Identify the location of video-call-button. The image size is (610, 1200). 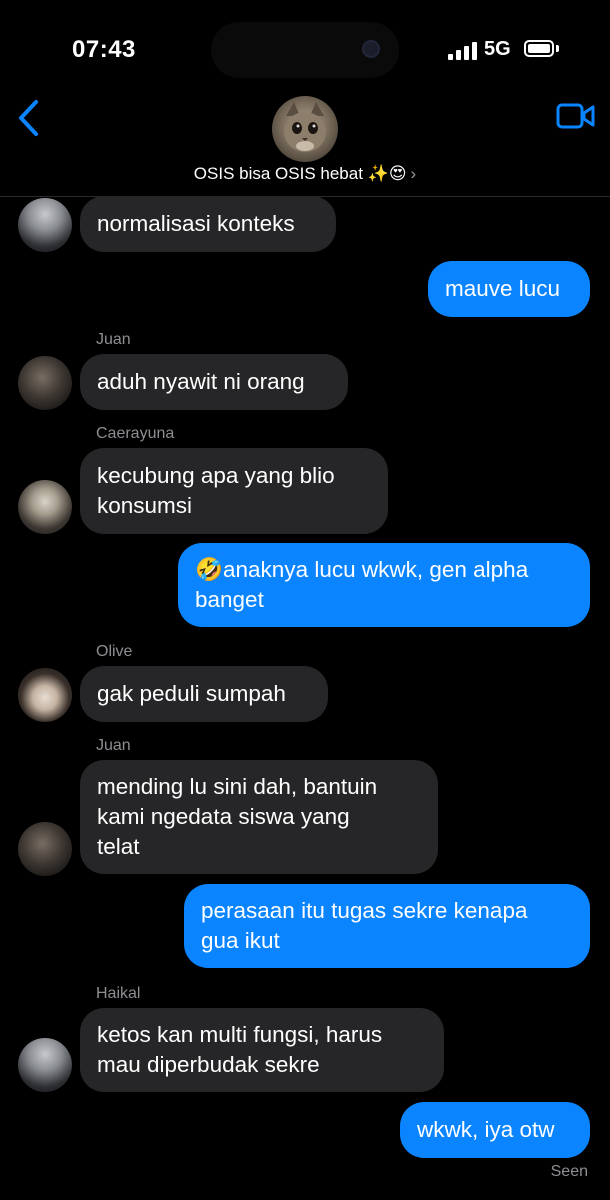
(576, 116).